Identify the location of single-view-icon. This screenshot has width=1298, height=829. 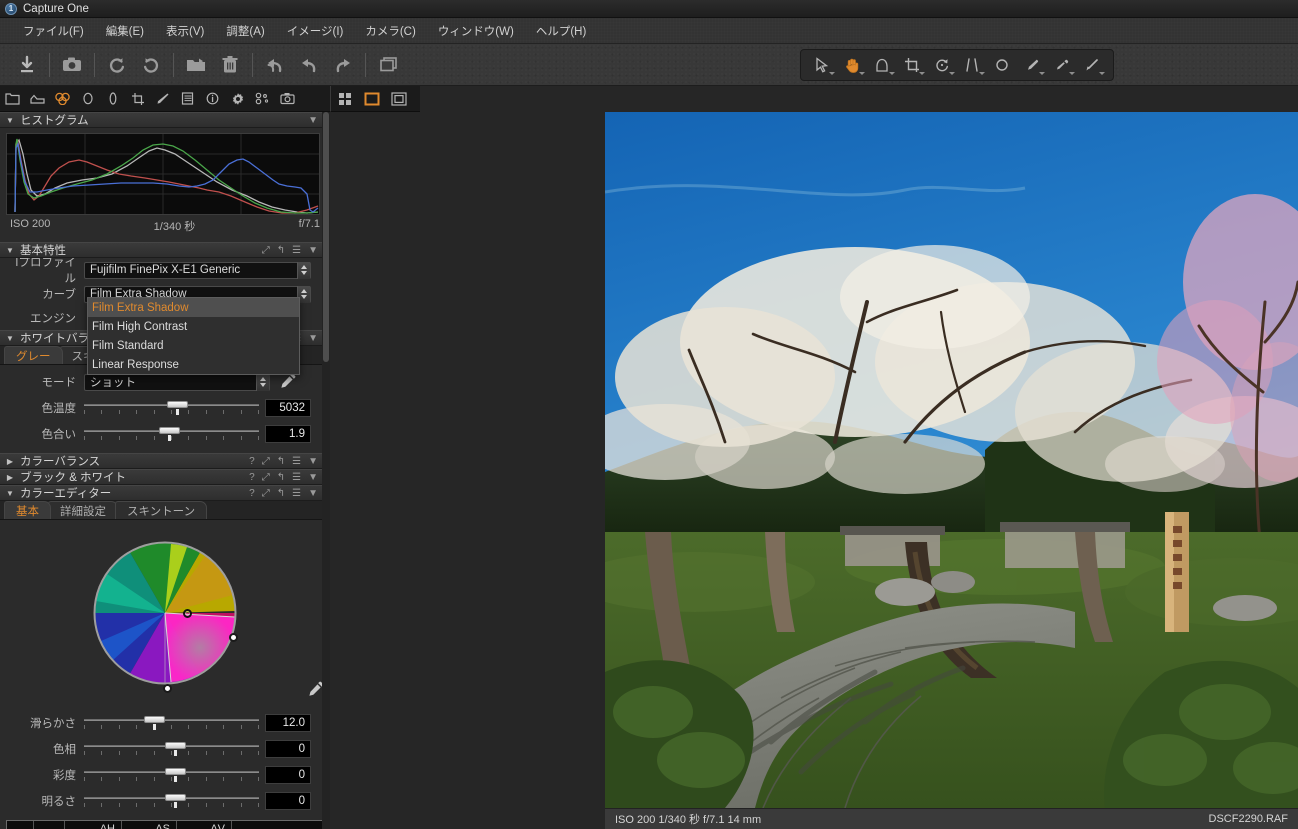
(371, 99).